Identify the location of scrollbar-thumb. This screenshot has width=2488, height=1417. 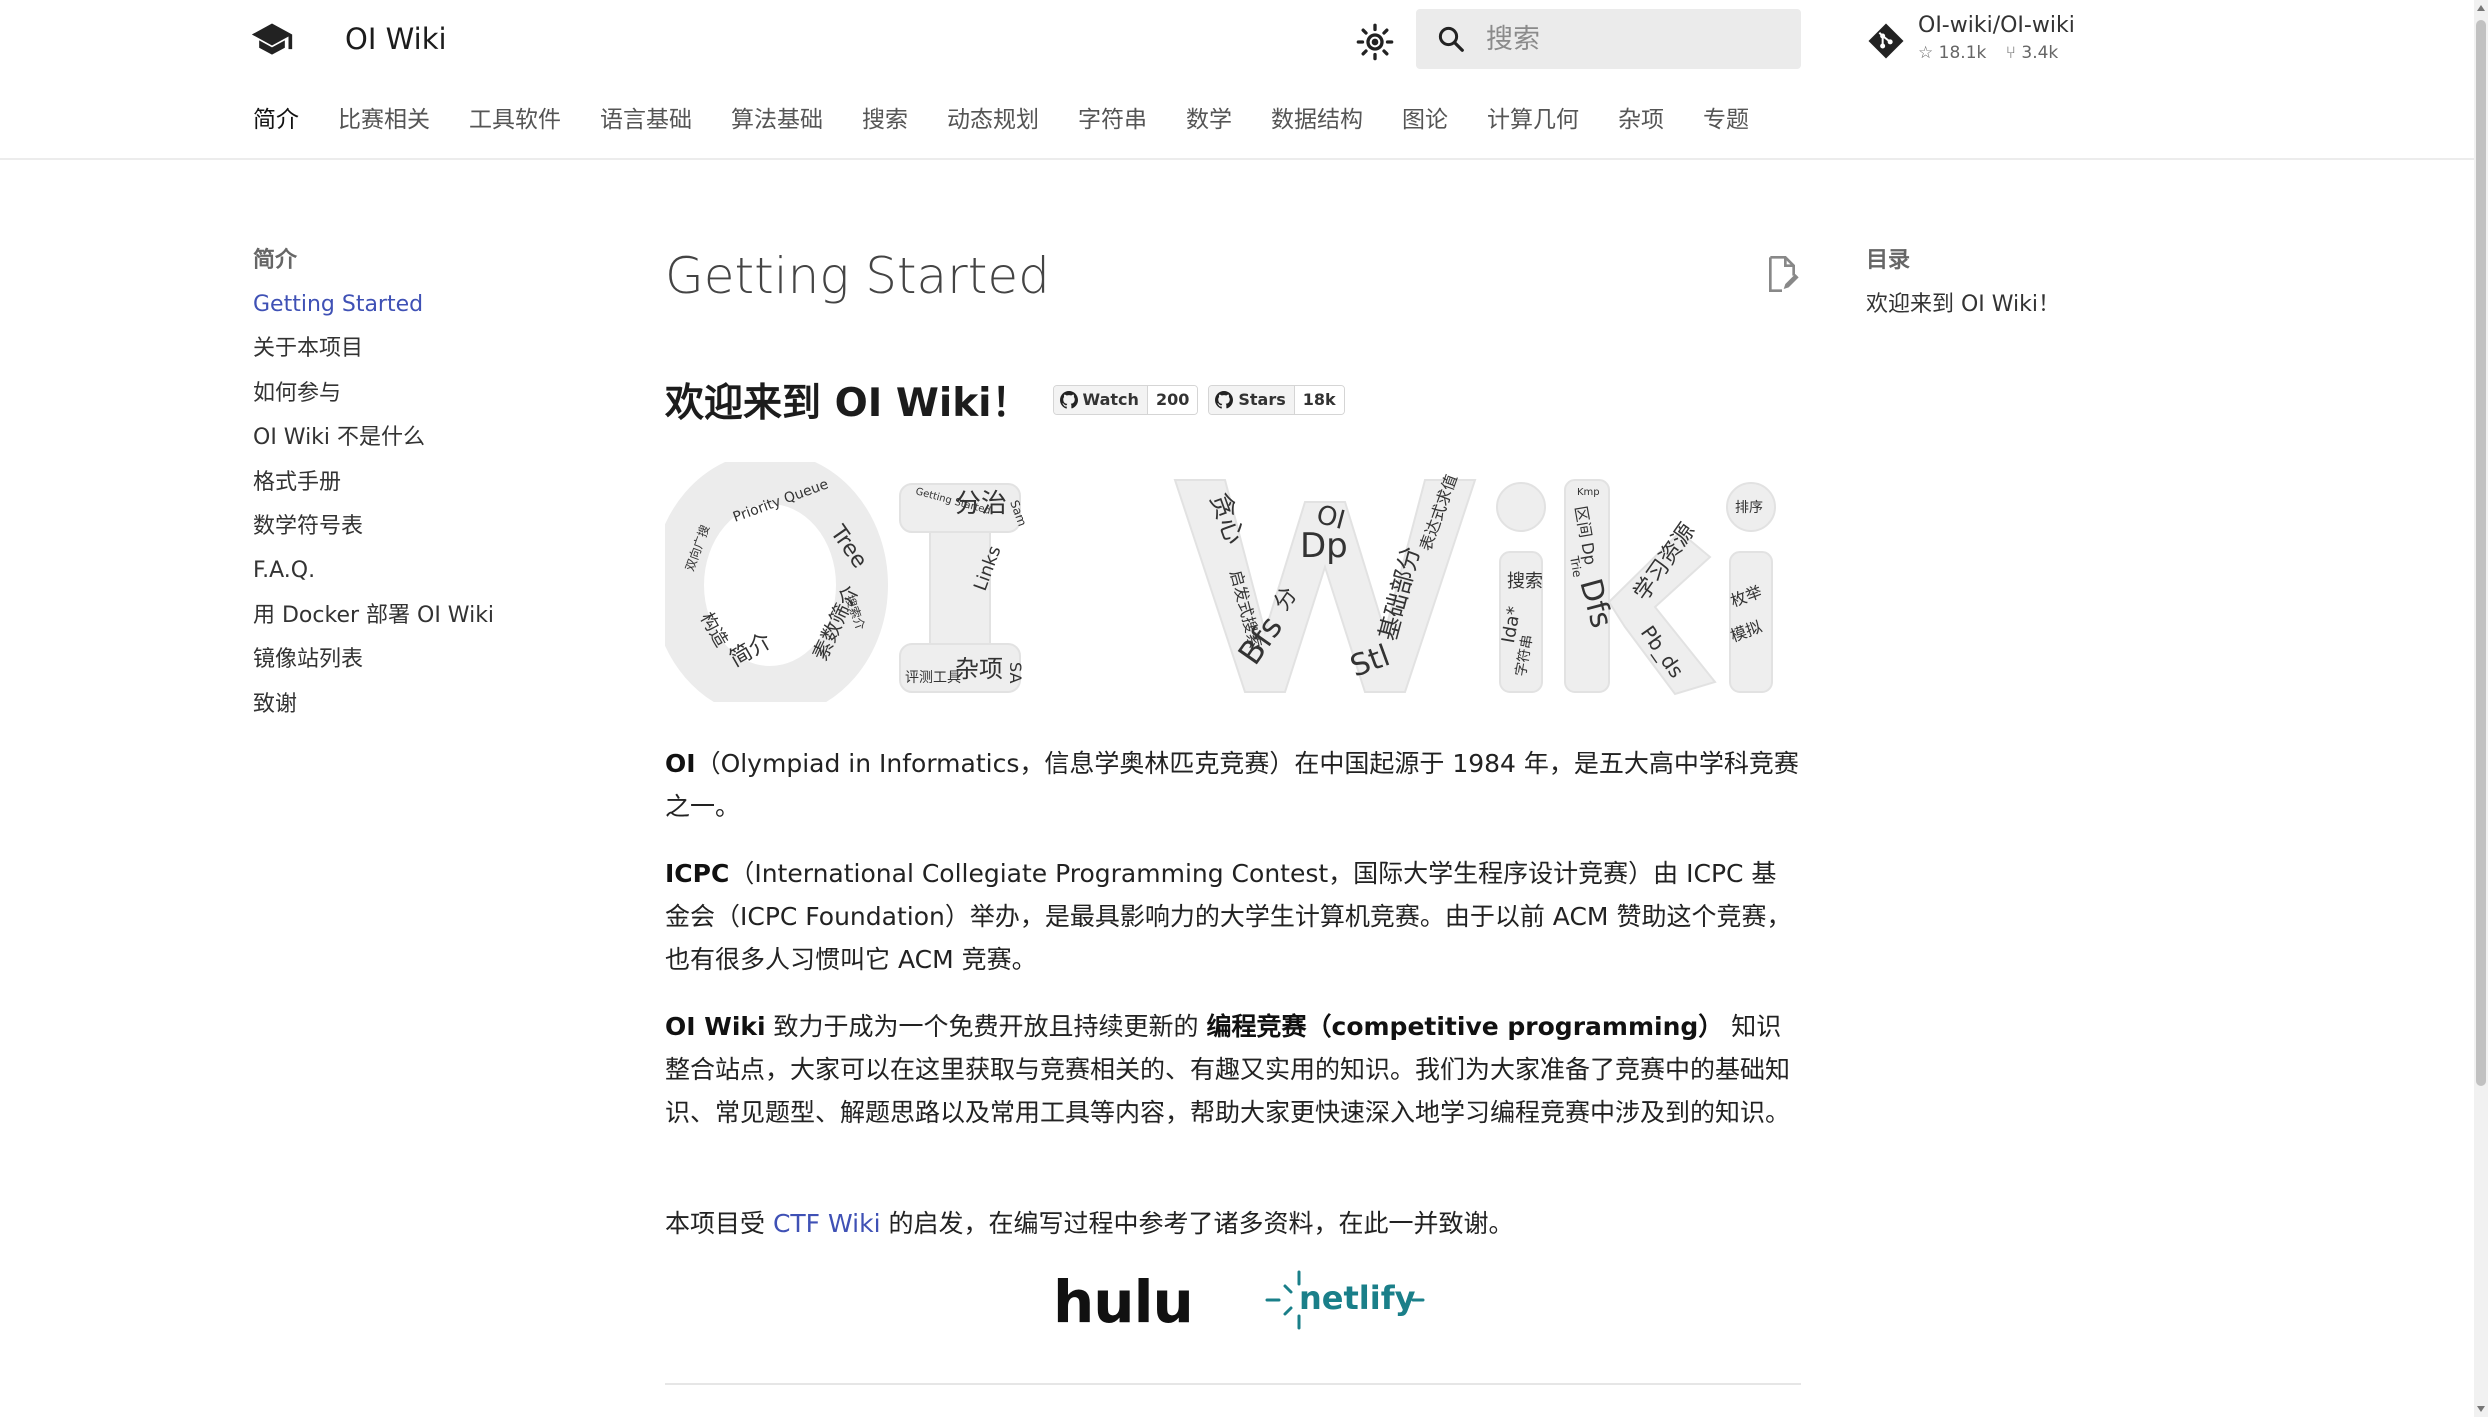
(2481, 553).